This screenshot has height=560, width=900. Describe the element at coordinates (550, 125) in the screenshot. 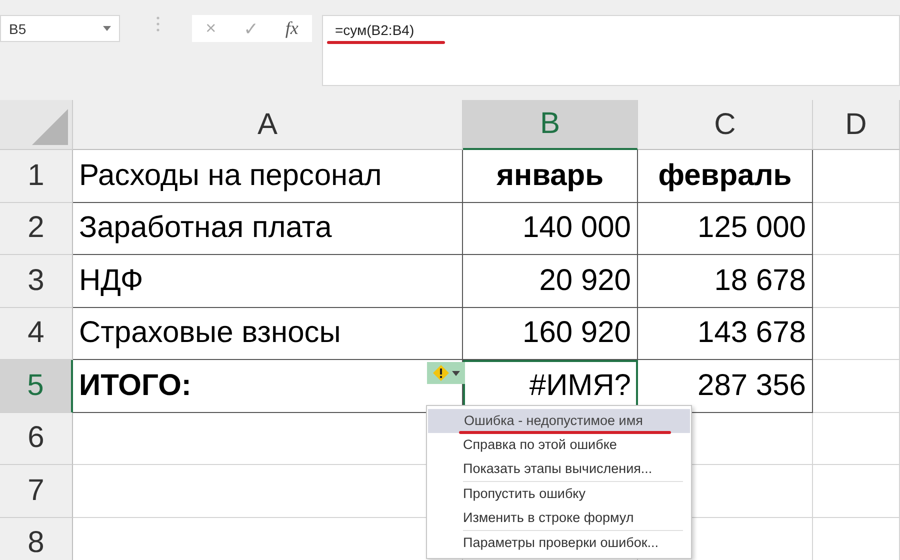

I see `column-header: B` at that location.